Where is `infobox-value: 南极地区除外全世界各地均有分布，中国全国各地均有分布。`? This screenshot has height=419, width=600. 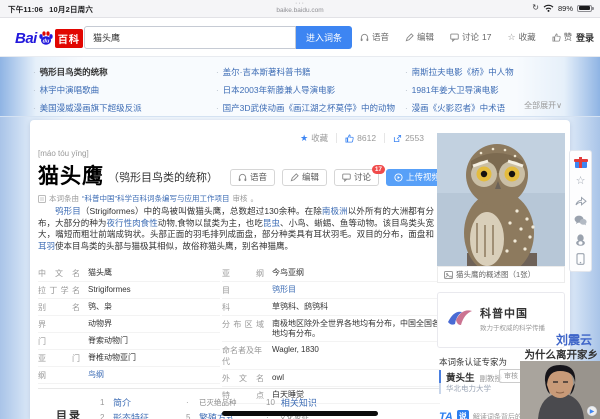
infobox-value: 南极地区除外全世界各地均有分布，中国全国各地均有分布。 is located at coordinates (356, 328).